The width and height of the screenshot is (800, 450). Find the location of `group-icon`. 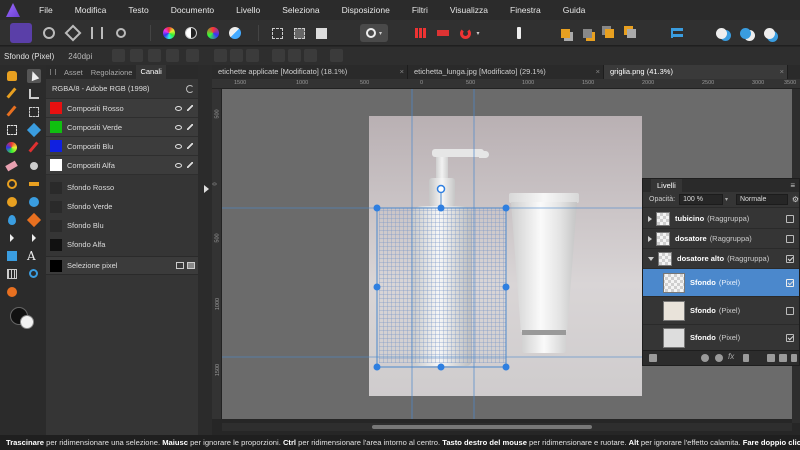

group-icon is located at coordinates (771, 358).